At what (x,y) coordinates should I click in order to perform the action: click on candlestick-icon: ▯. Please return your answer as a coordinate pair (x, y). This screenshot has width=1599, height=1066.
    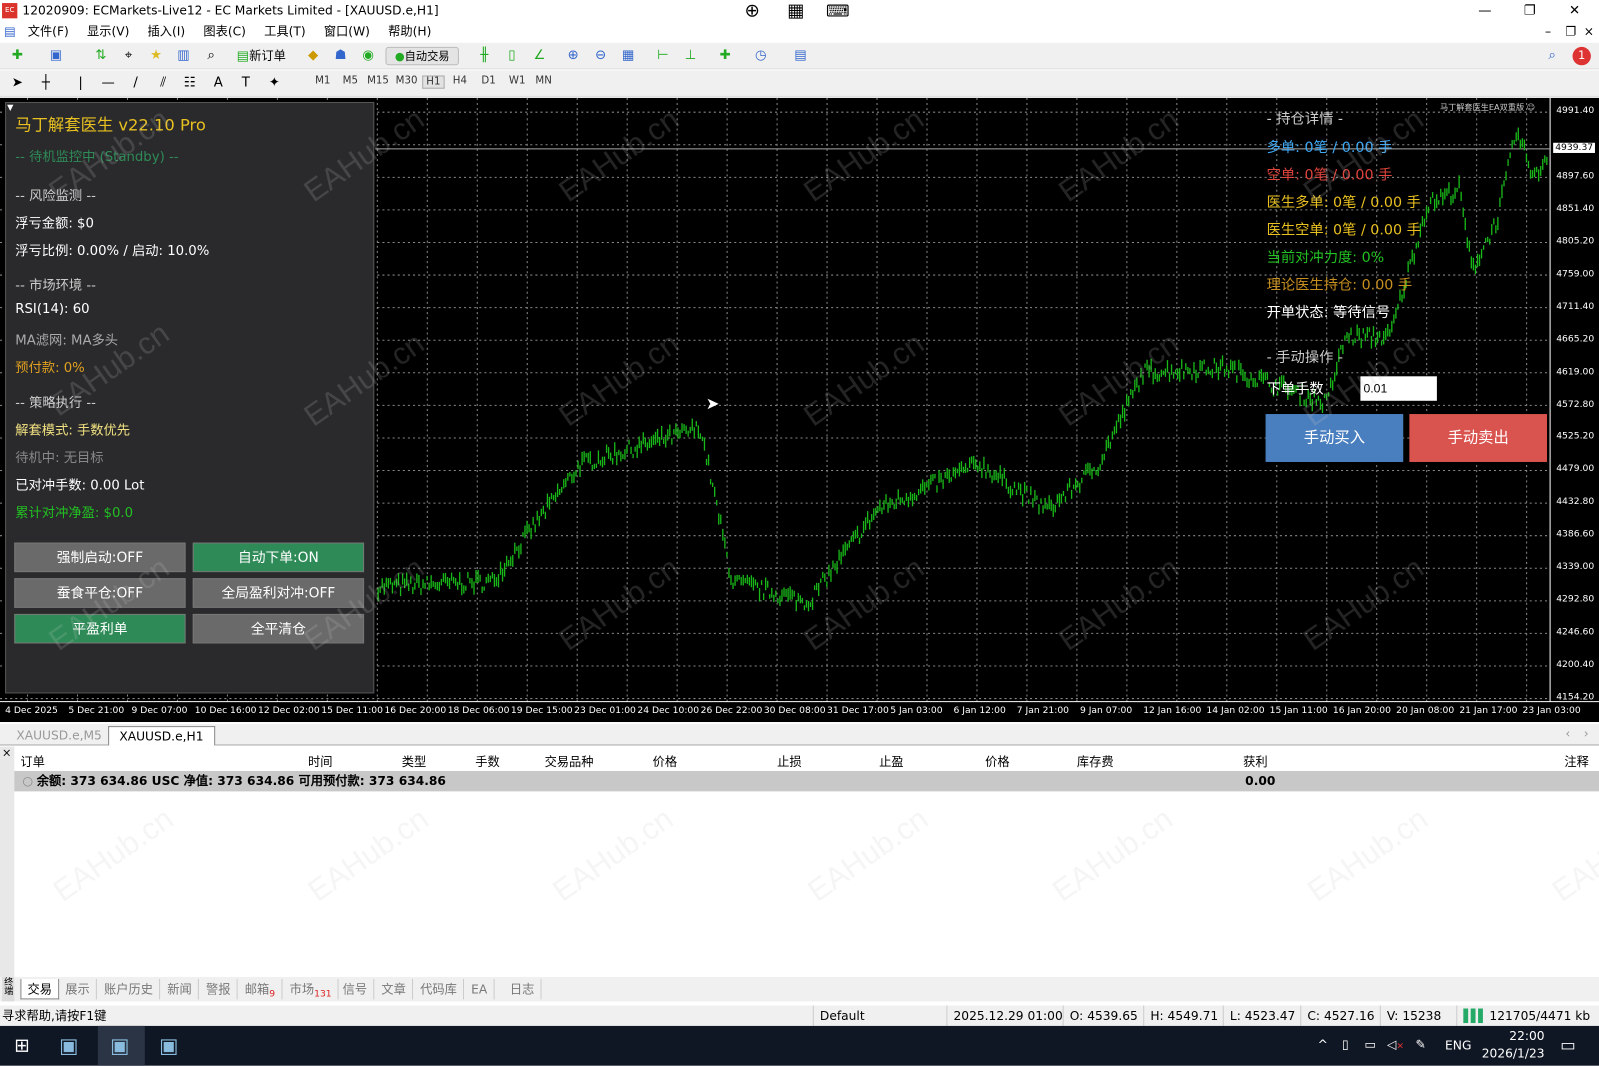
    Looking at the image, I should click on (512, 56).